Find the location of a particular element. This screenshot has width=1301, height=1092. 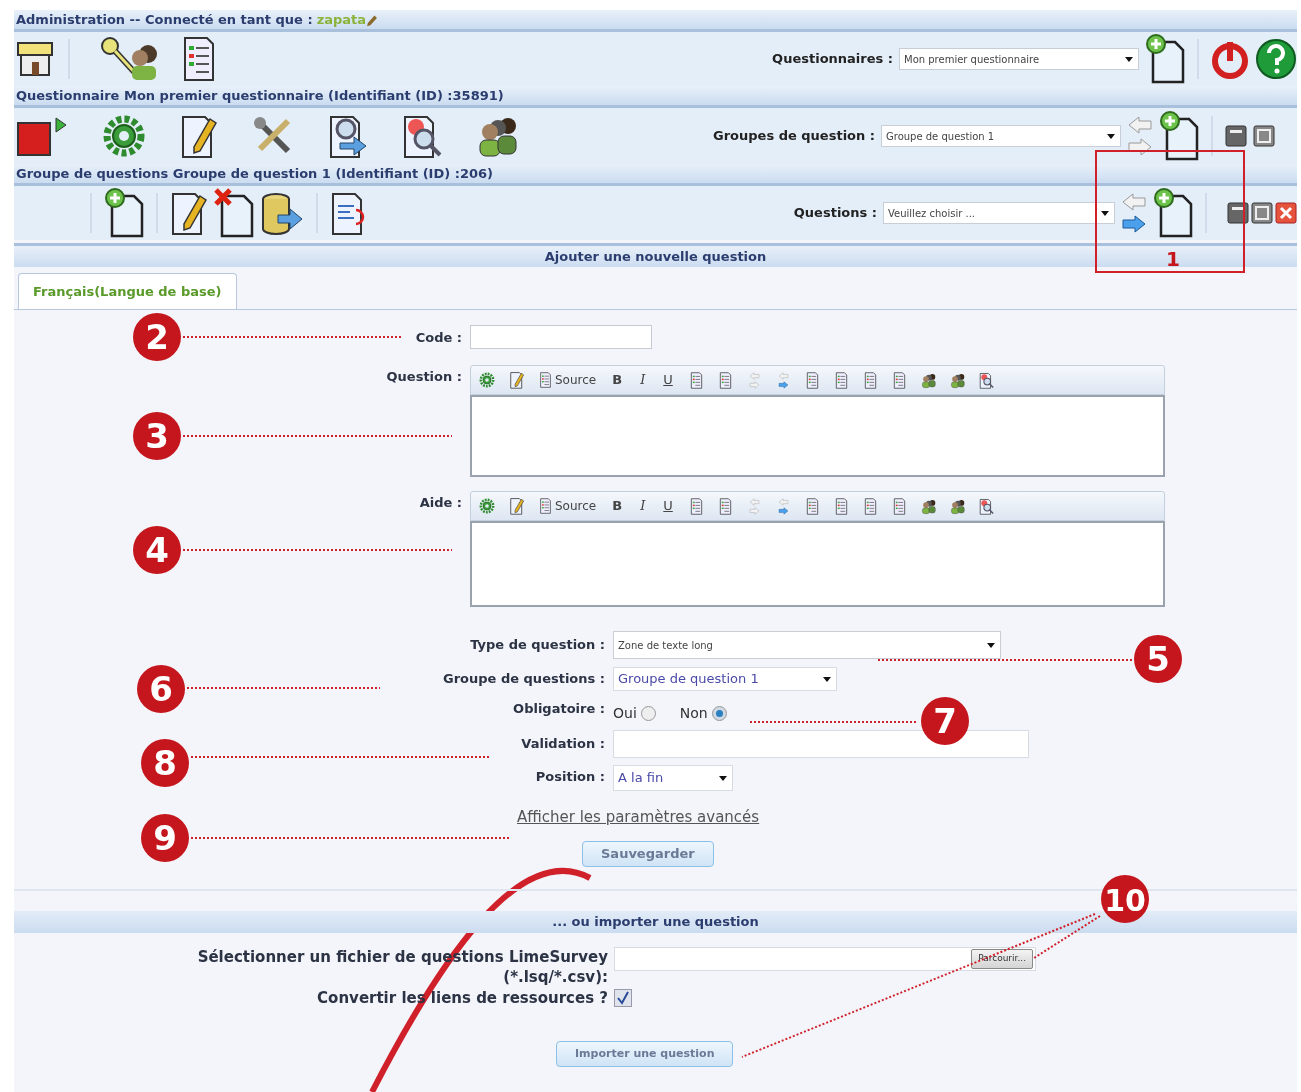

field-label: Type de question : is located at coordinates (537, 645).